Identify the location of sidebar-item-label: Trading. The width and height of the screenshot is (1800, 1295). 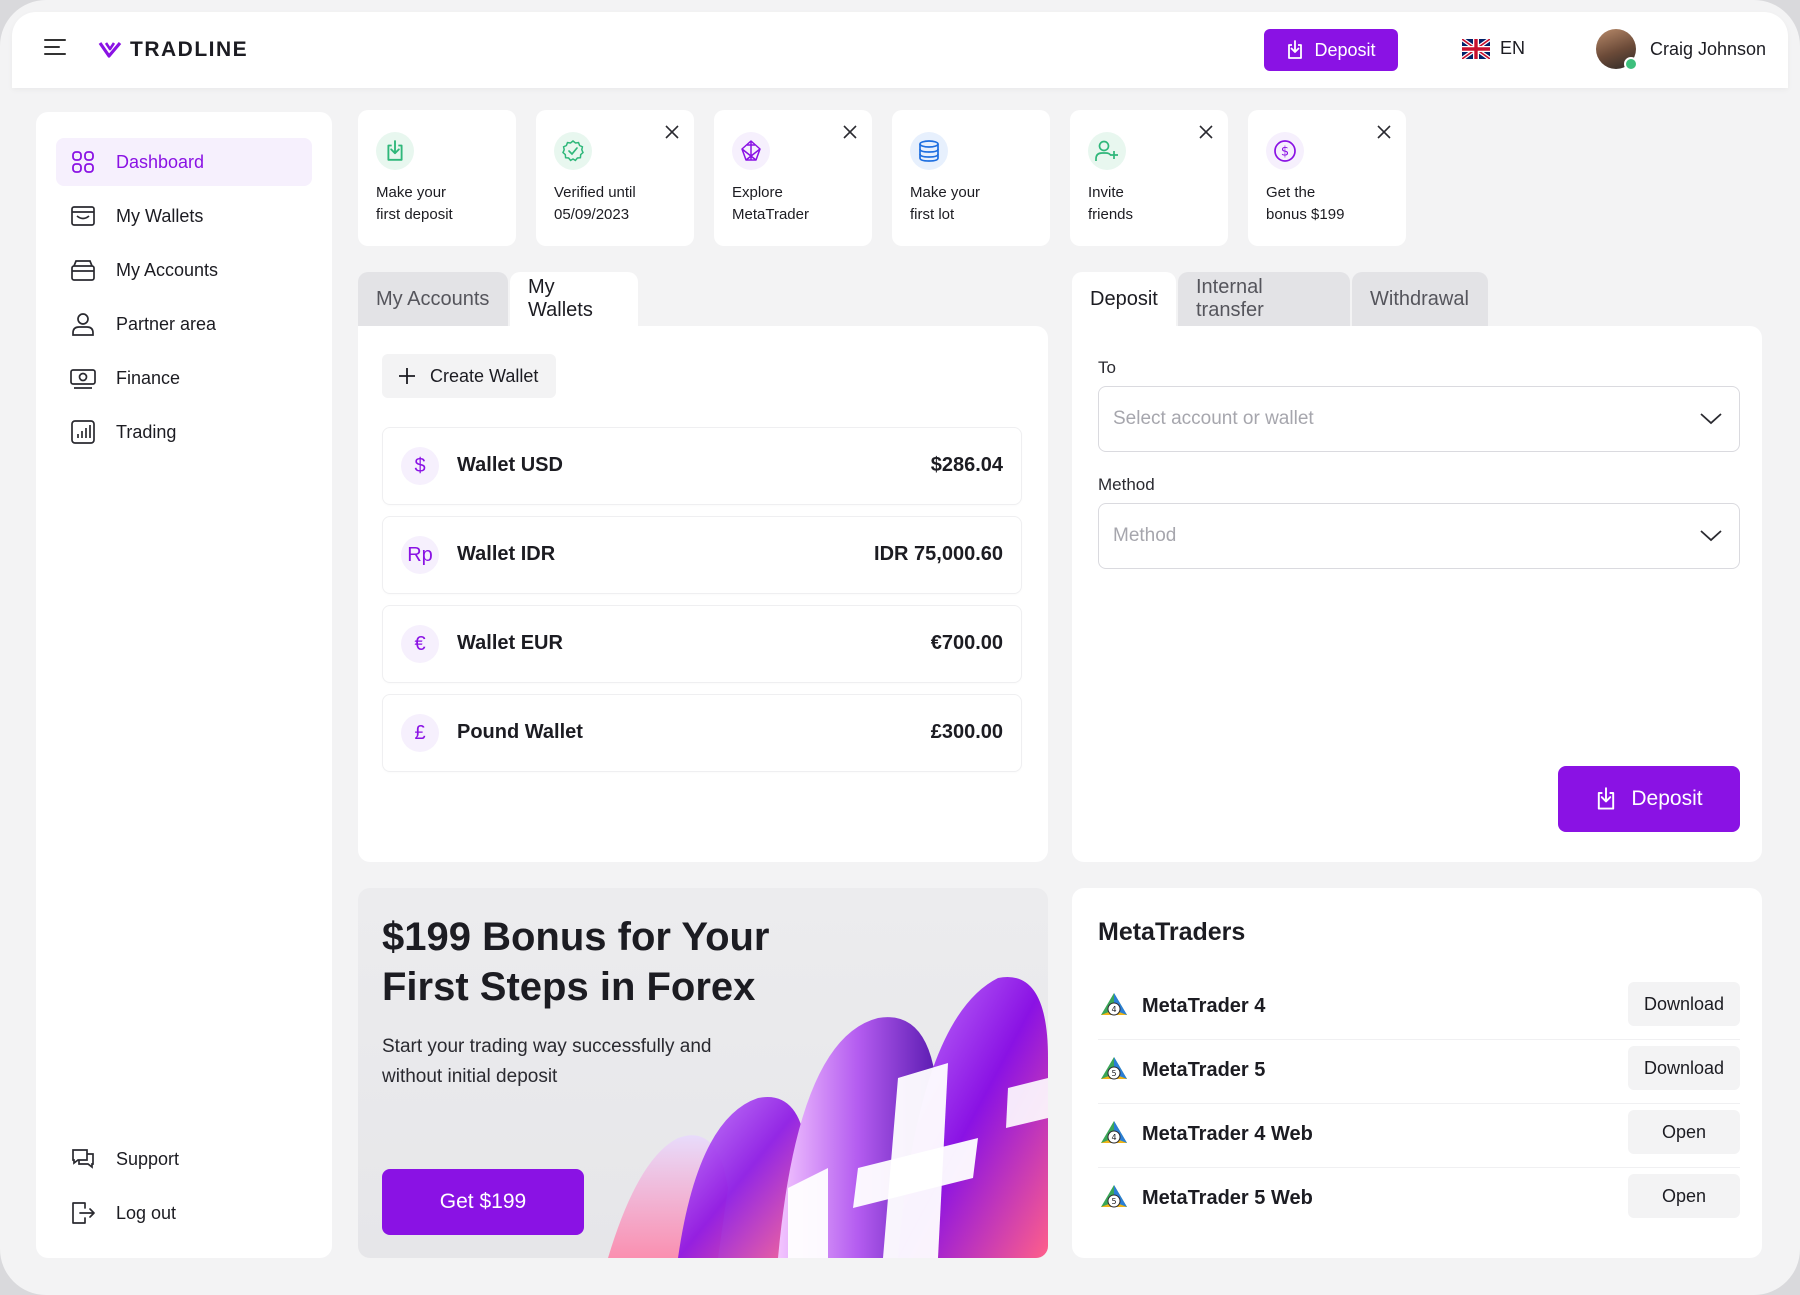
(146, 431).